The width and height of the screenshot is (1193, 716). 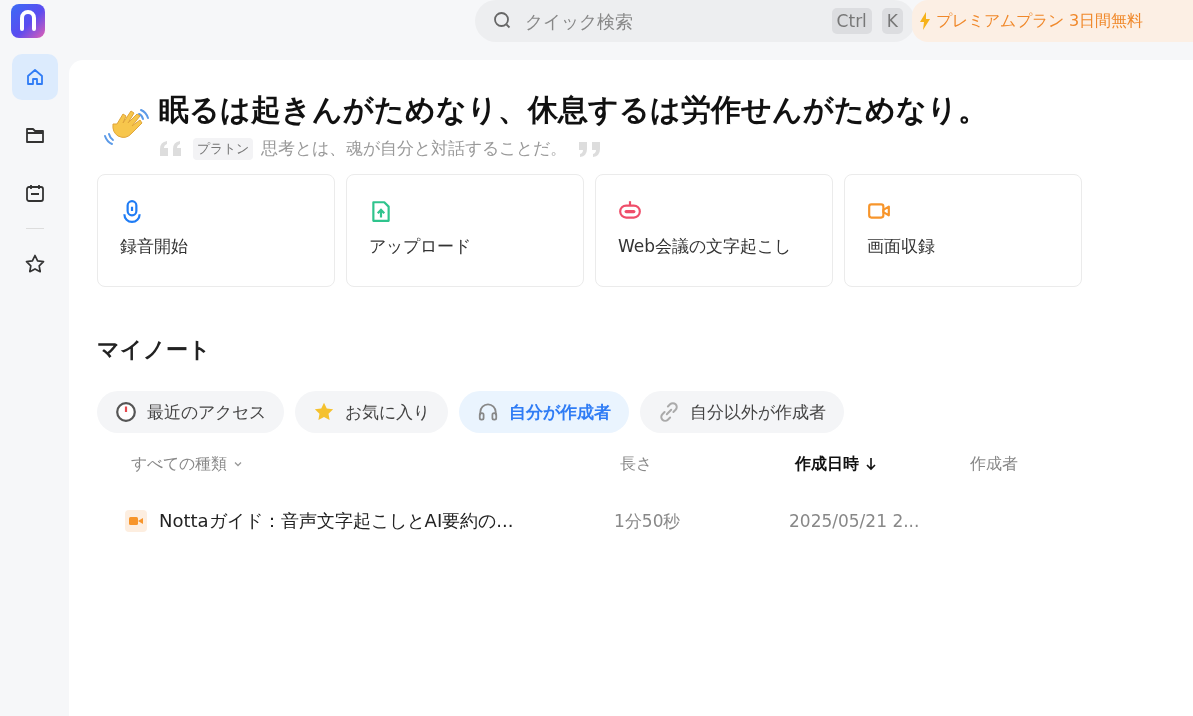 I want to click on search-icon, so click(x=503, y=21).